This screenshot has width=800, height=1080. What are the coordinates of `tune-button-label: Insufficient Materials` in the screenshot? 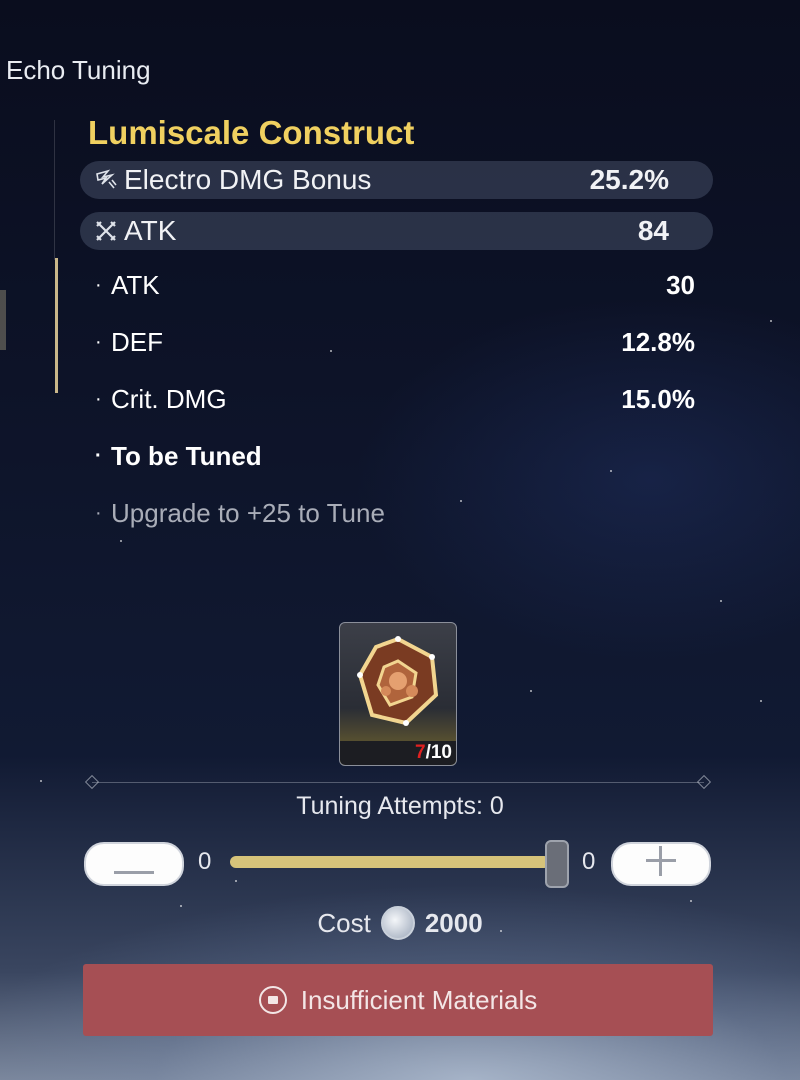 It's located at (419, 999).